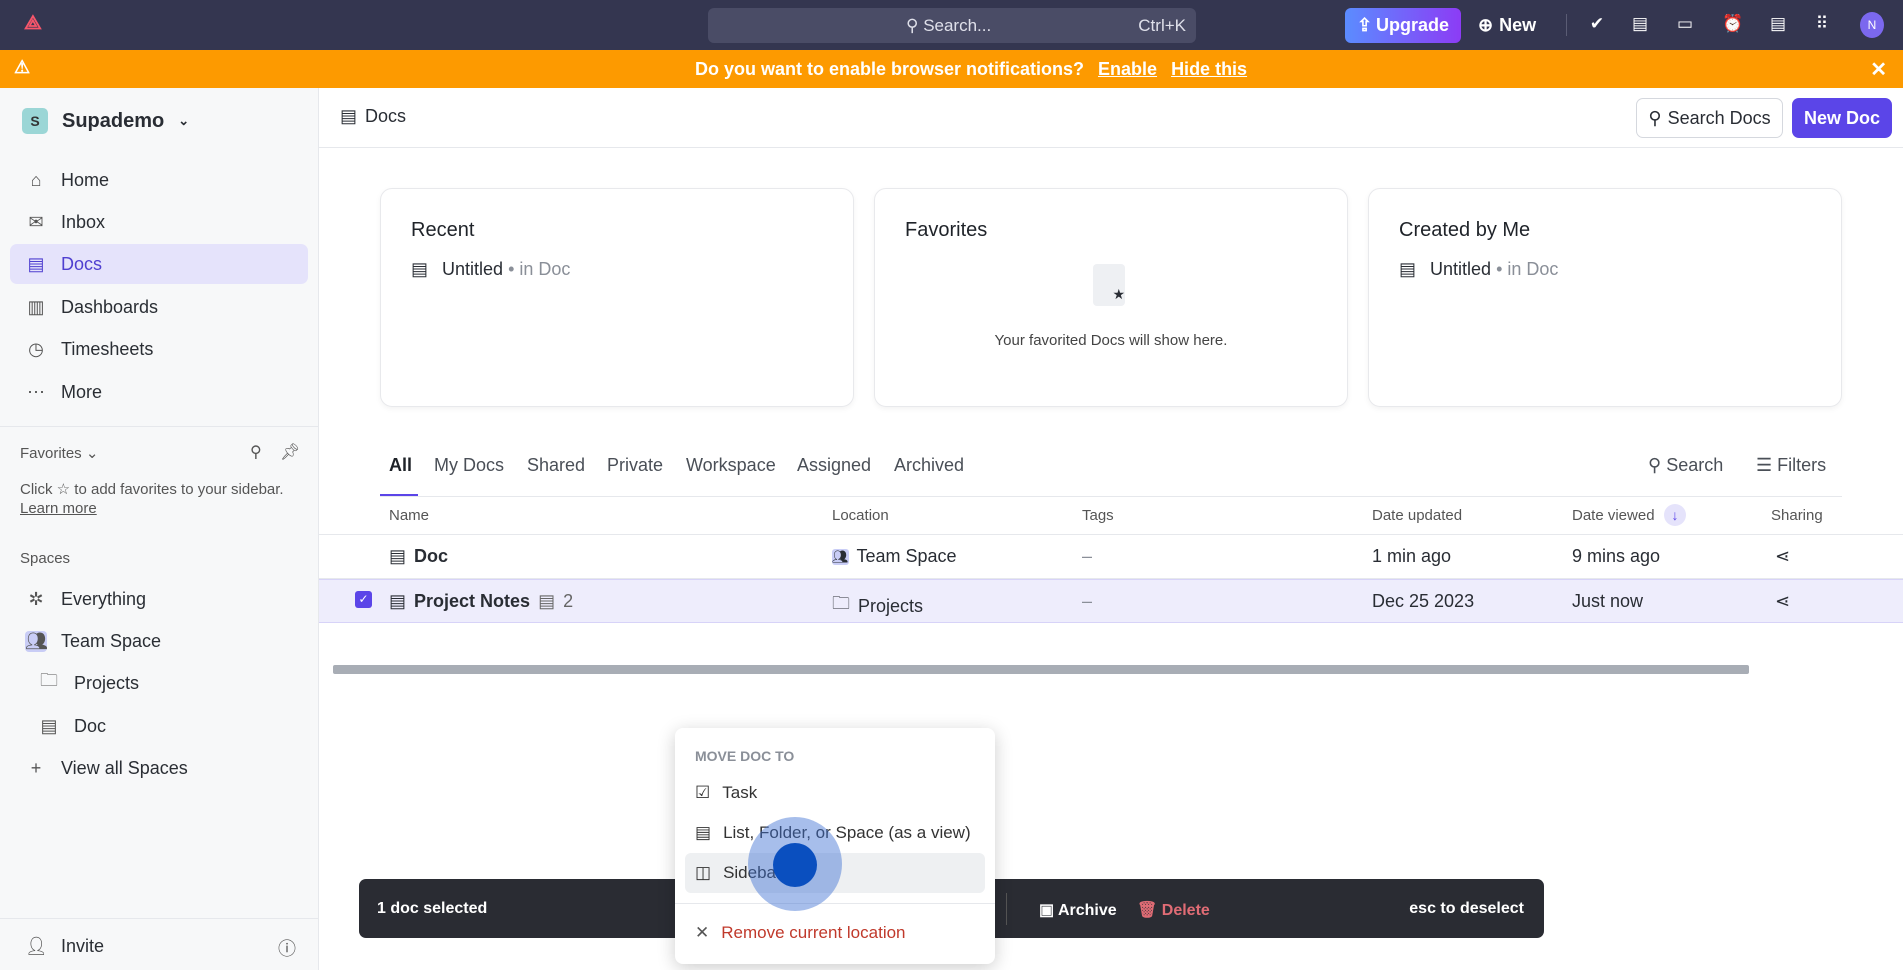 Image resolution: width=1903 pixels, height=970 pixels. I want to click on everything-icon: ✲, so click(36, 598).